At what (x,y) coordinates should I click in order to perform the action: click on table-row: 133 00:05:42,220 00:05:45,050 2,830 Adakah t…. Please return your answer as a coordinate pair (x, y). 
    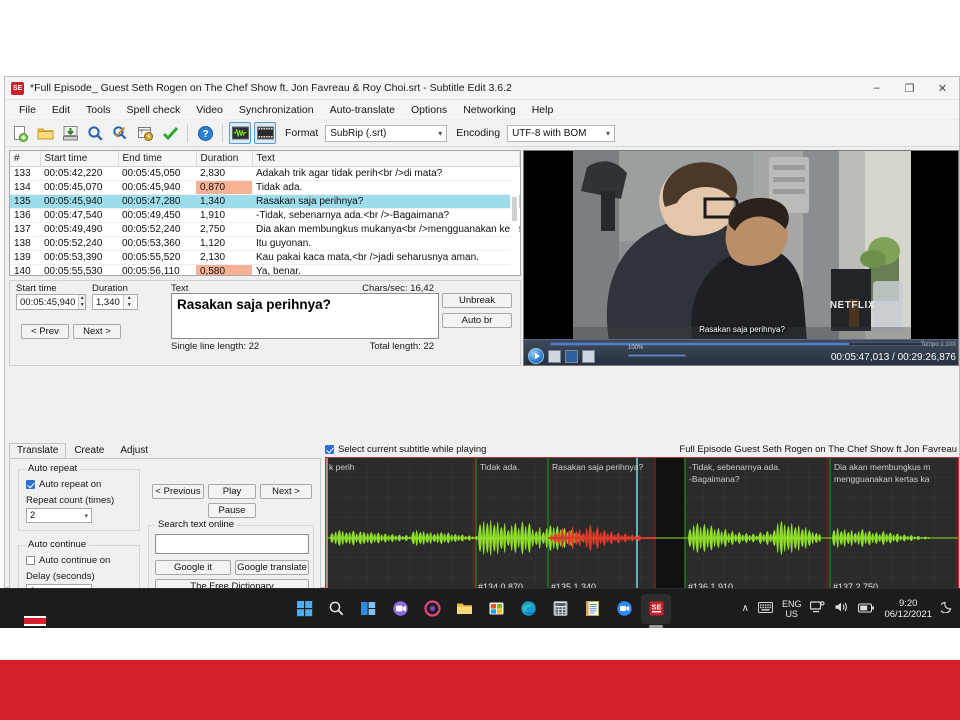
    Looking at the image, I should click on (265, 173).